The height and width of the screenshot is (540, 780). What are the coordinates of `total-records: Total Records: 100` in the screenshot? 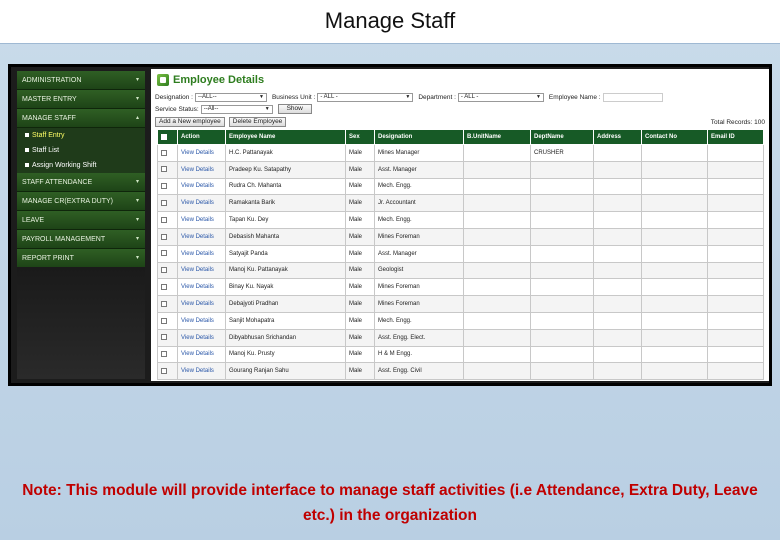 It's located at (737, 122).